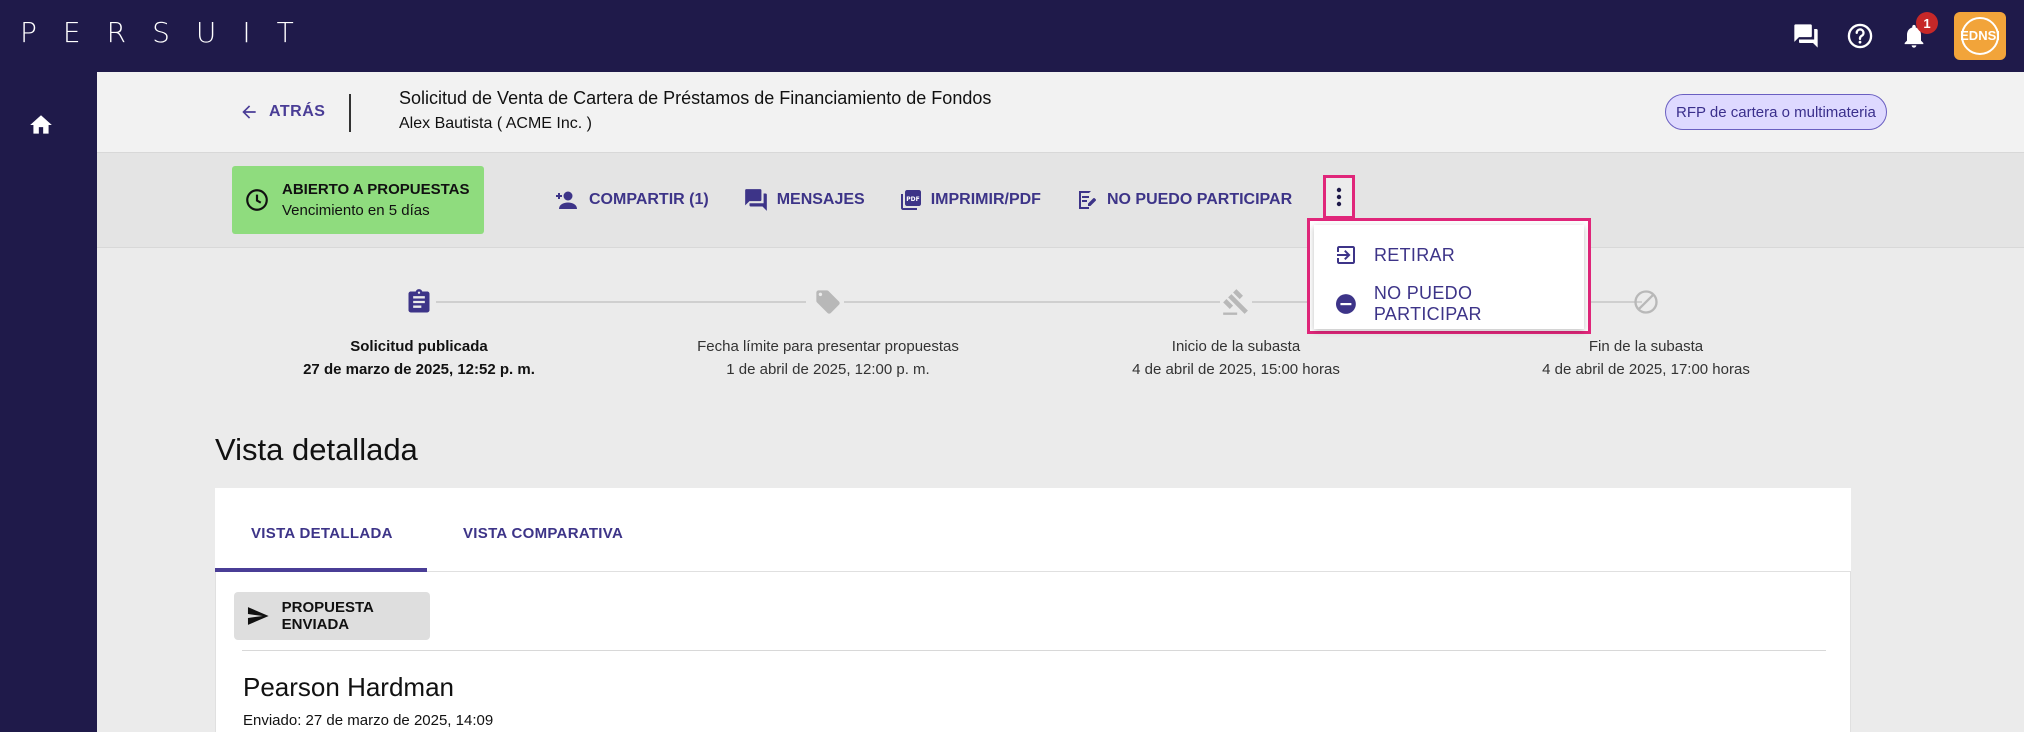  What do you see at coordinates (828, 302) in the screenshot?
I see `tag-icon` at bounding box center [828, 302].